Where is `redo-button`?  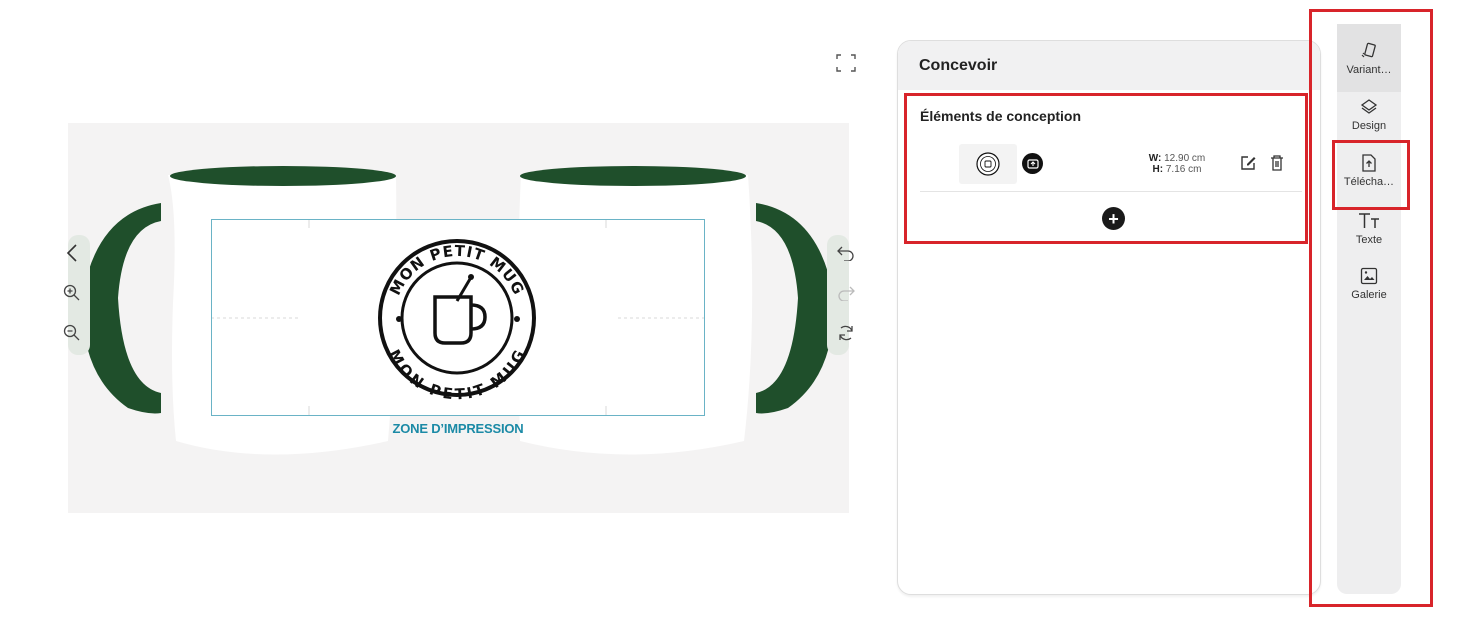 redo-button is located at coordinates (846, 293).